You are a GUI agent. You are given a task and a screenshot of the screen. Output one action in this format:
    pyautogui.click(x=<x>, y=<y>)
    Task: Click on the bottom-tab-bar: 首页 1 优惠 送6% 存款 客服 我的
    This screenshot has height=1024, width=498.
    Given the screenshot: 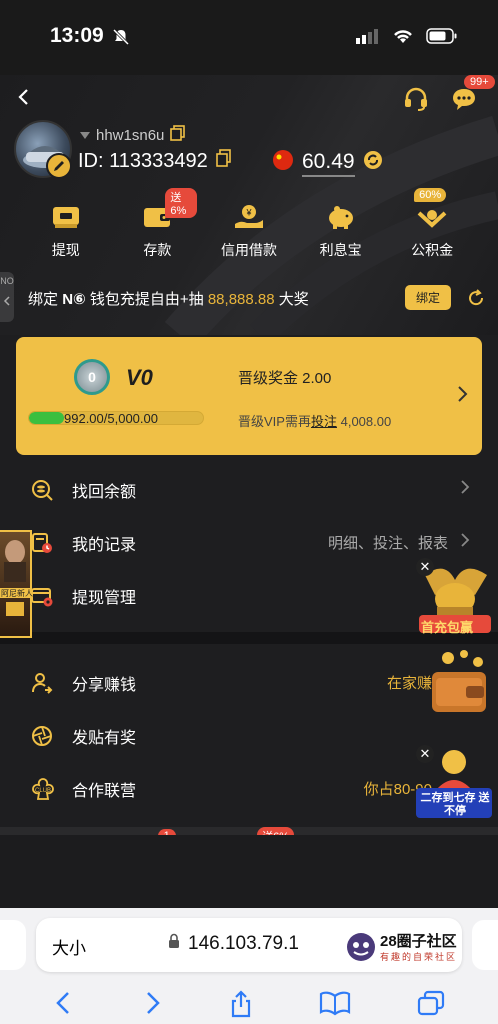 What is the action you would take?
    pyautogui.click(x=249, y=831)
    